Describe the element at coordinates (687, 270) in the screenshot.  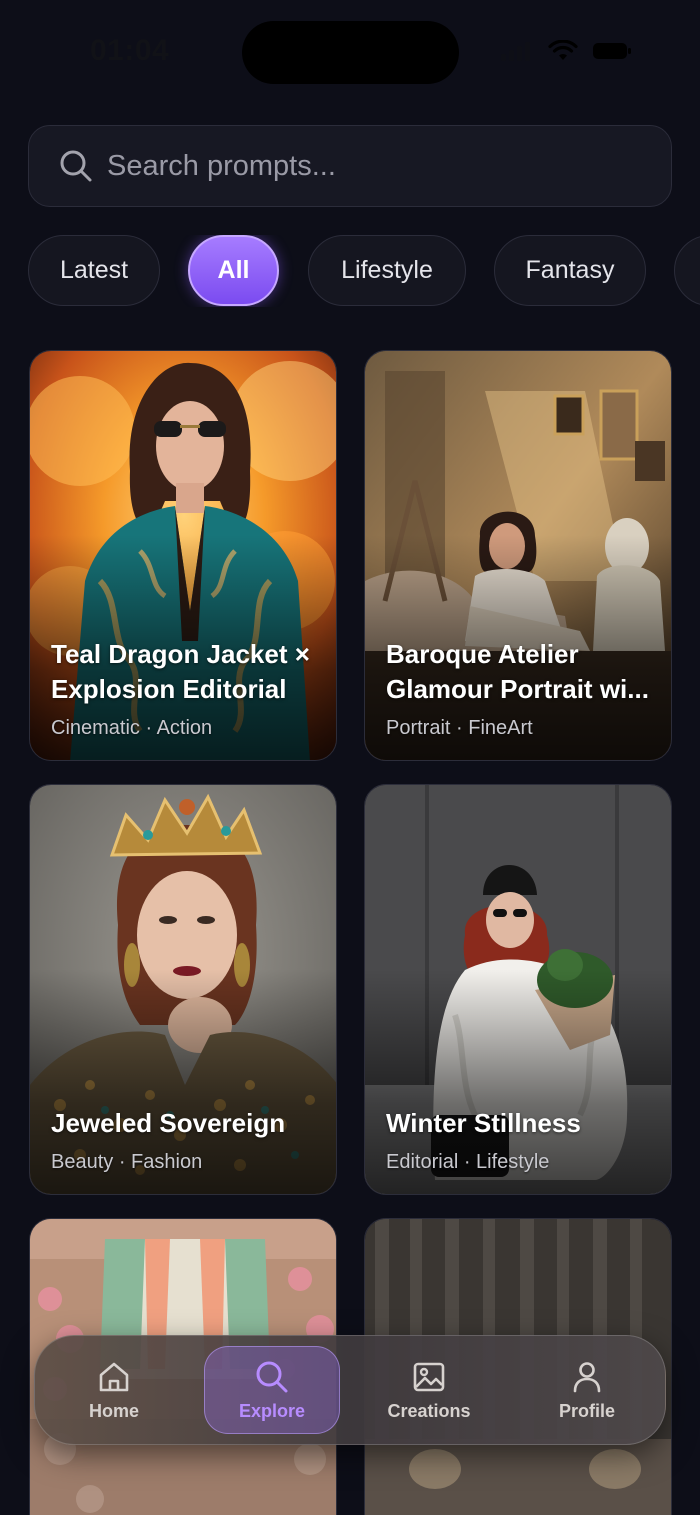
I see `filter-chip-partial` at that location.